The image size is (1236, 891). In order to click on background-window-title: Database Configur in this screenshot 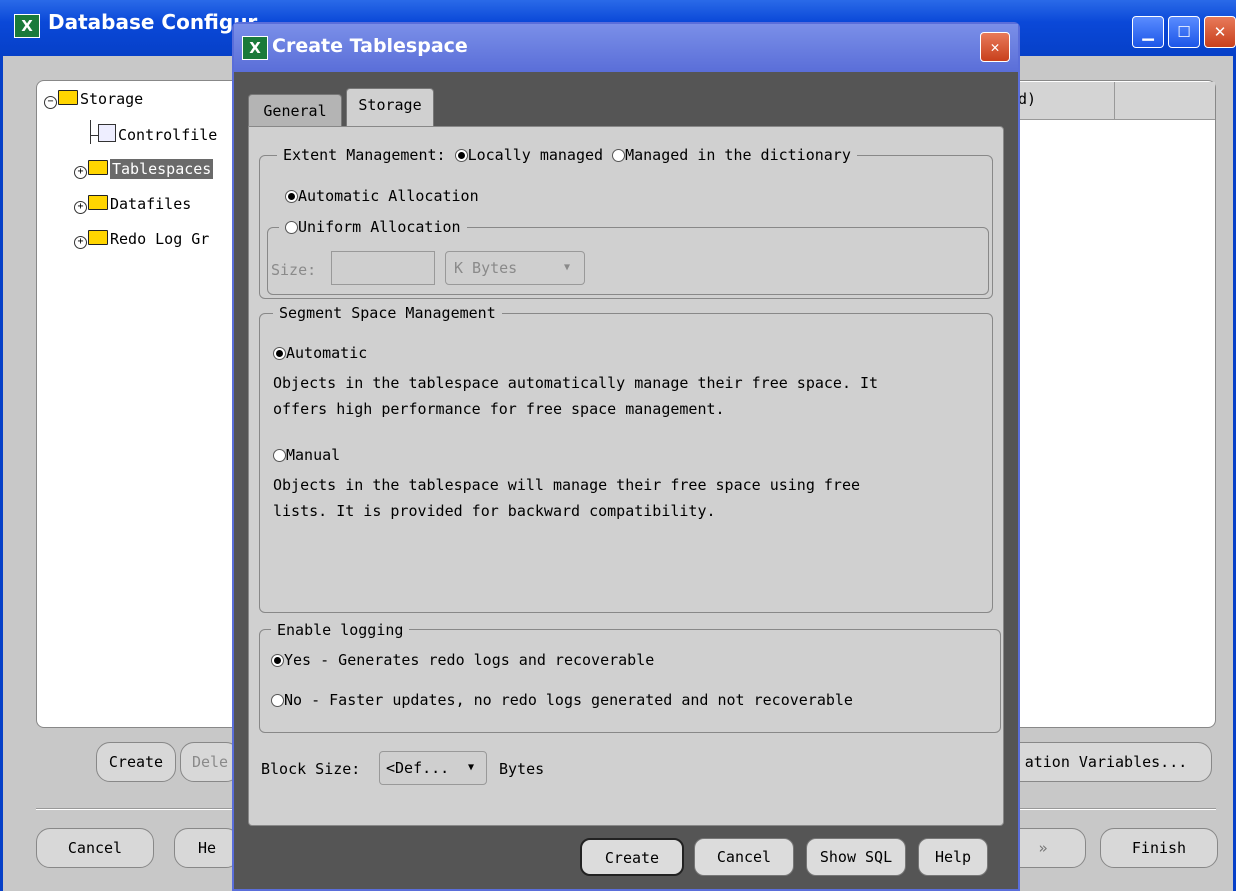, I will do `click(153, 22)`.